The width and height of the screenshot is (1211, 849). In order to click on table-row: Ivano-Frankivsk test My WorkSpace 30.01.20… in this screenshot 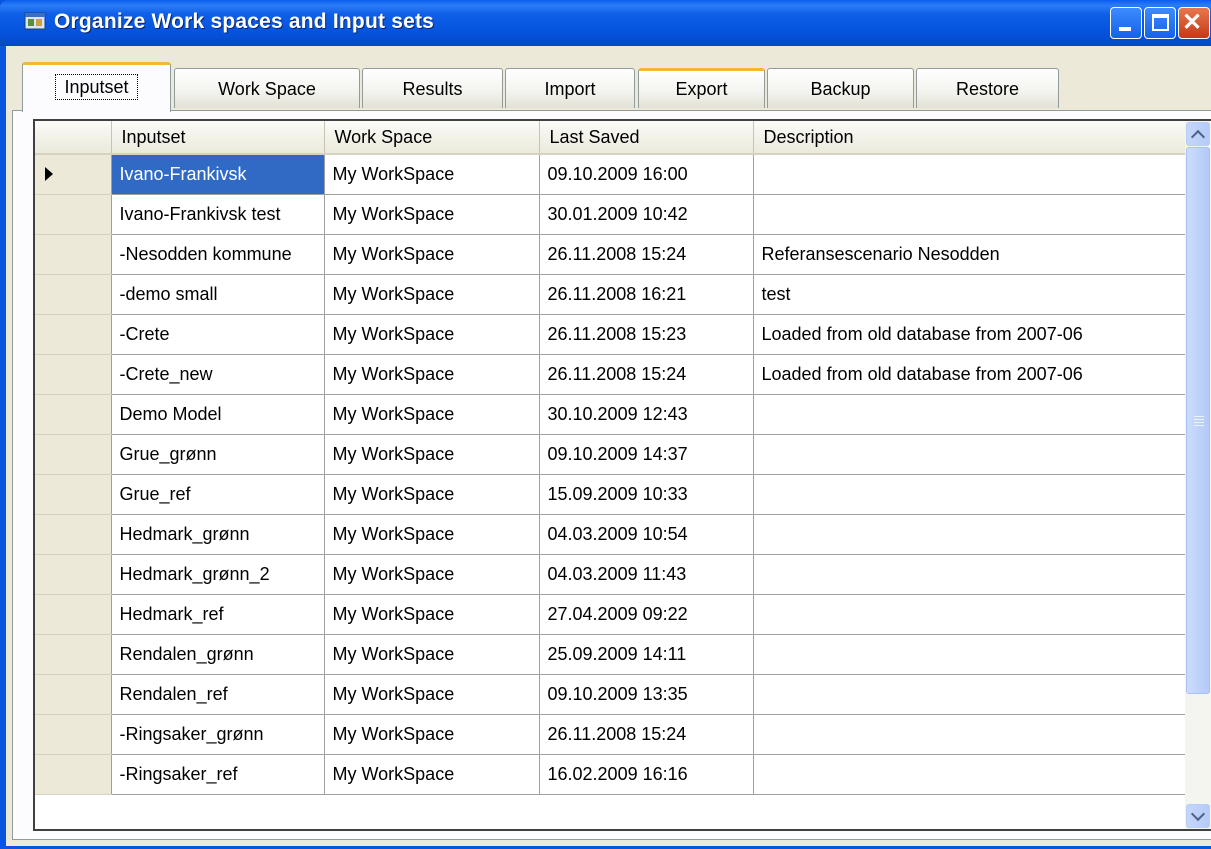, I will do `click(611, 214)`.